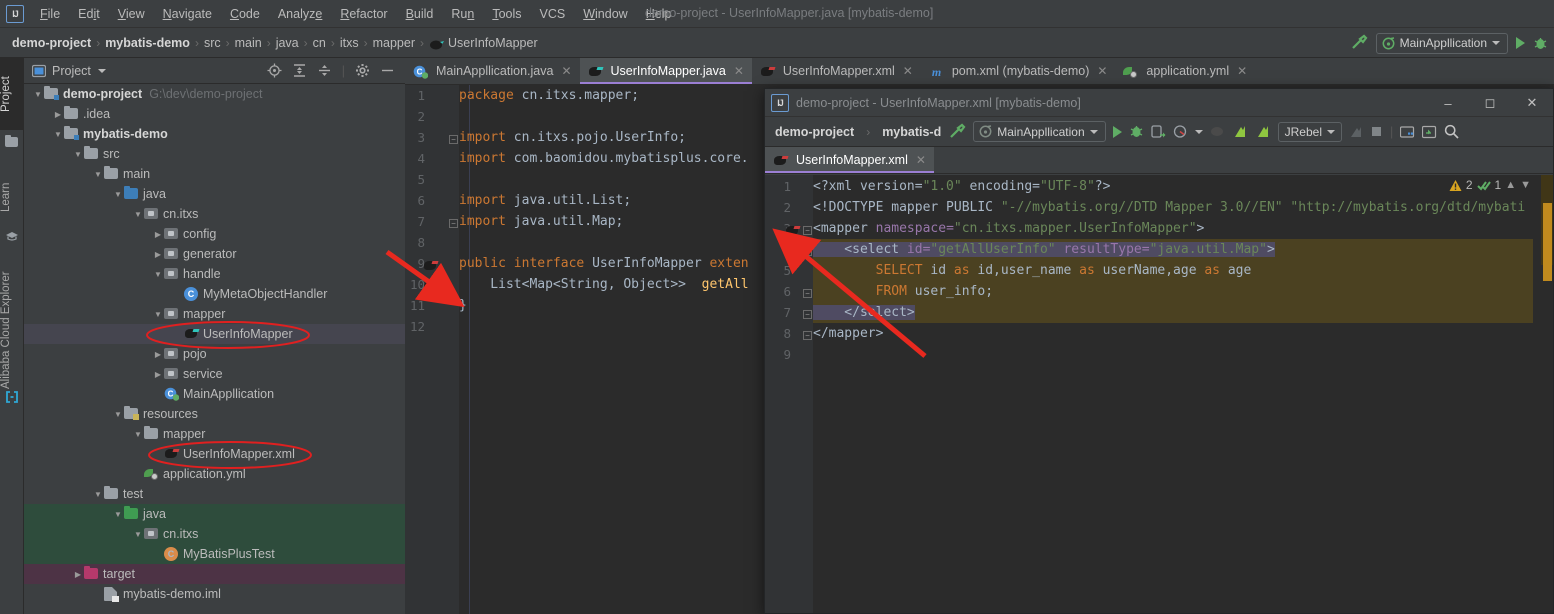 The width and height of the screenshot is (1554, 614). Describe the element at coordinates (214, 234) in the screenshot. I see `tree-node-config: ▶ config` at that location.